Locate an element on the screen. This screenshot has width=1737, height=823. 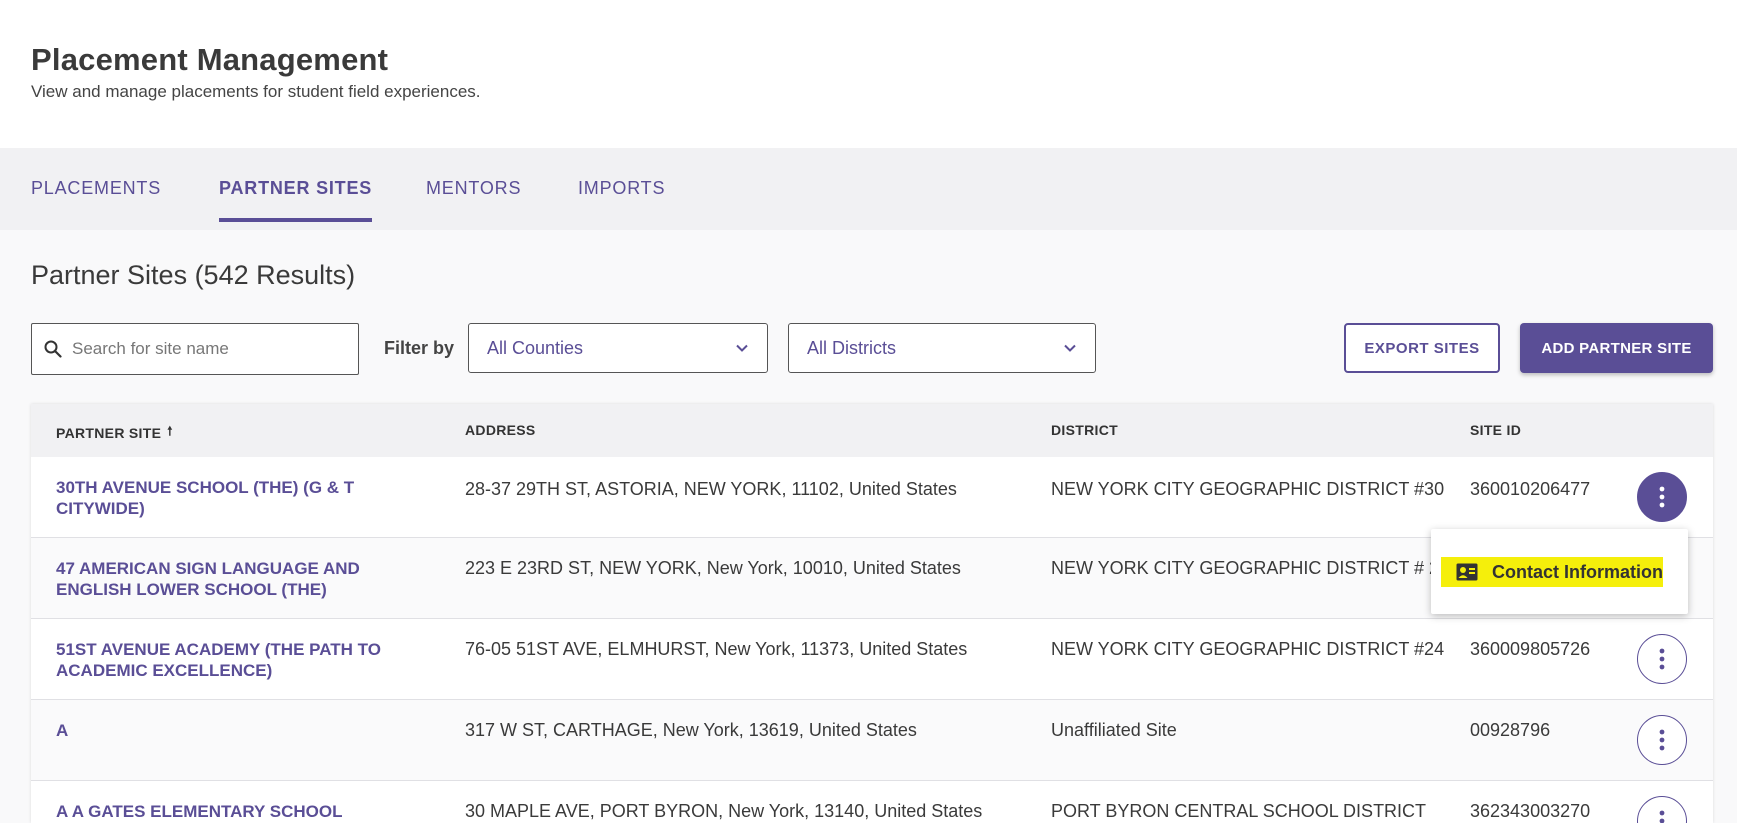
site-id: 360009805726 is located at coordinates (1530, 649).